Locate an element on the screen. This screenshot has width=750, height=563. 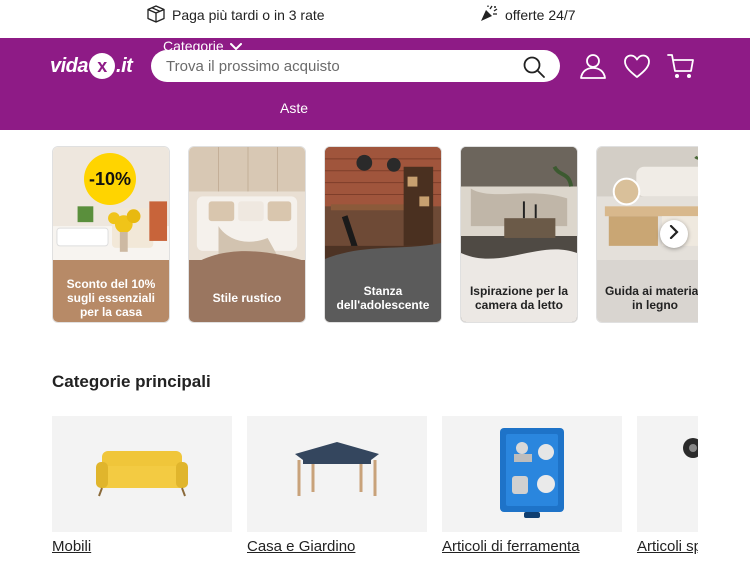
gazebo-image is located at coordinates (337, 469).